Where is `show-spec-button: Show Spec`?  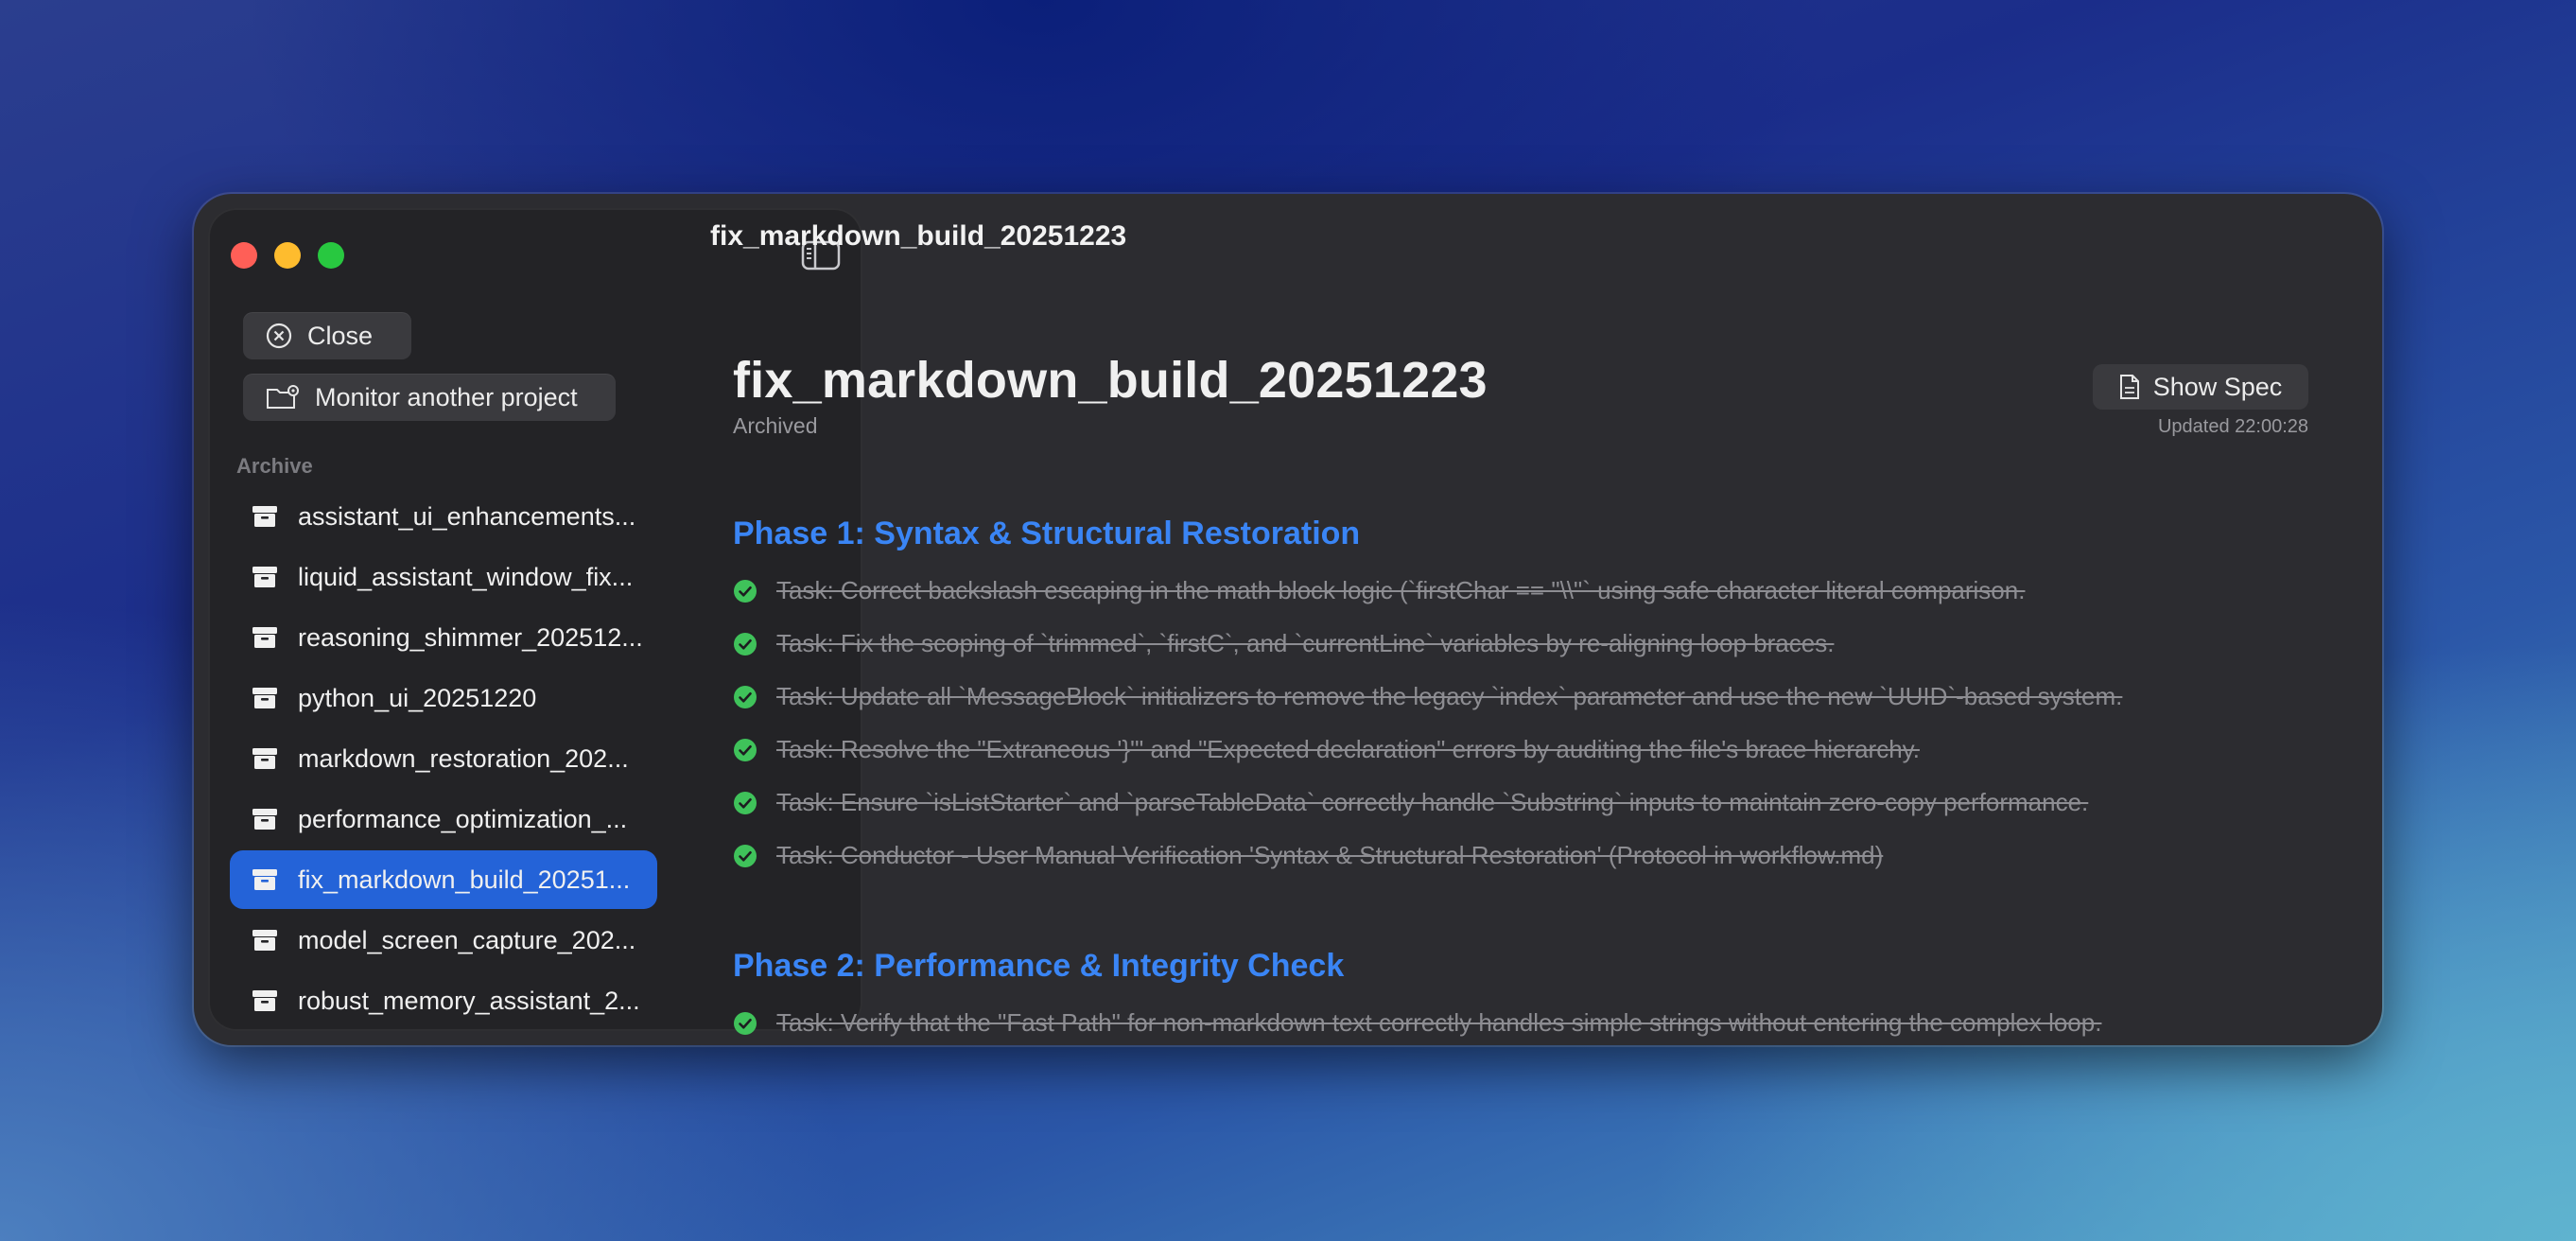 show-spec-button: Show Spec is located at coordinates (2200, 387).